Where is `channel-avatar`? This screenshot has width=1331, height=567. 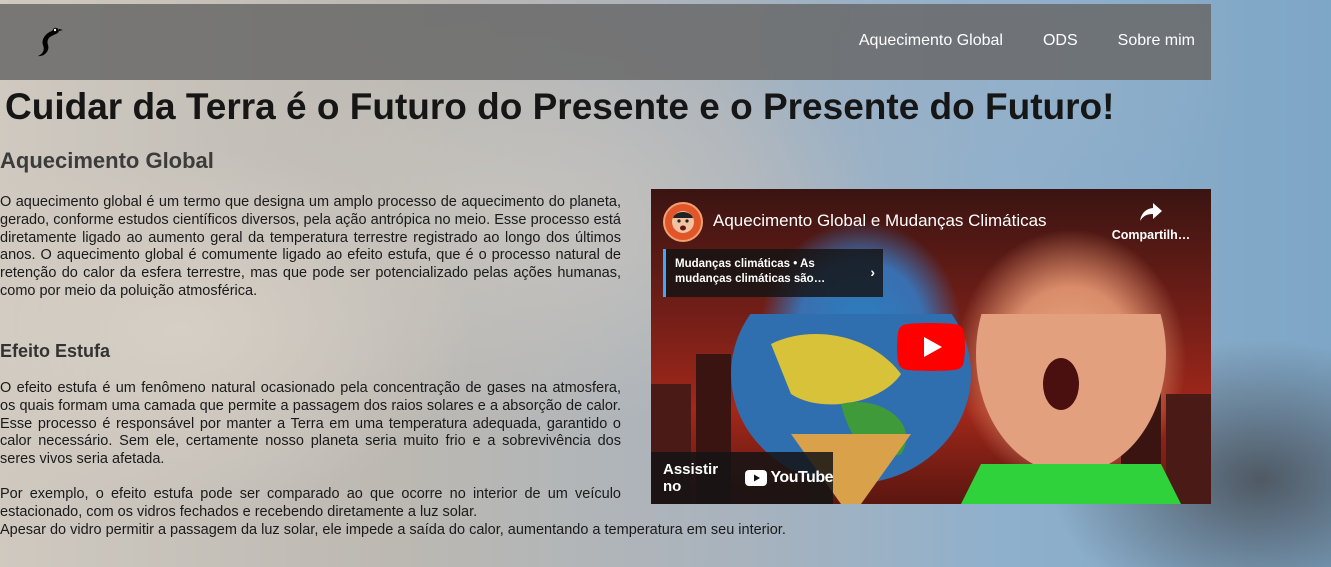
channel-avatar is located at coordinates (683, 222).